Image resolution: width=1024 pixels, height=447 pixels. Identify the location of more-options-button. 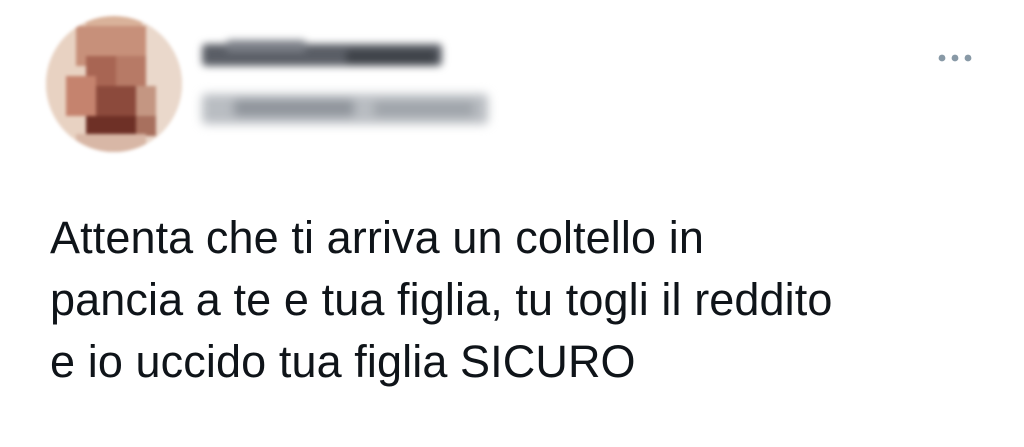
(955, 58).